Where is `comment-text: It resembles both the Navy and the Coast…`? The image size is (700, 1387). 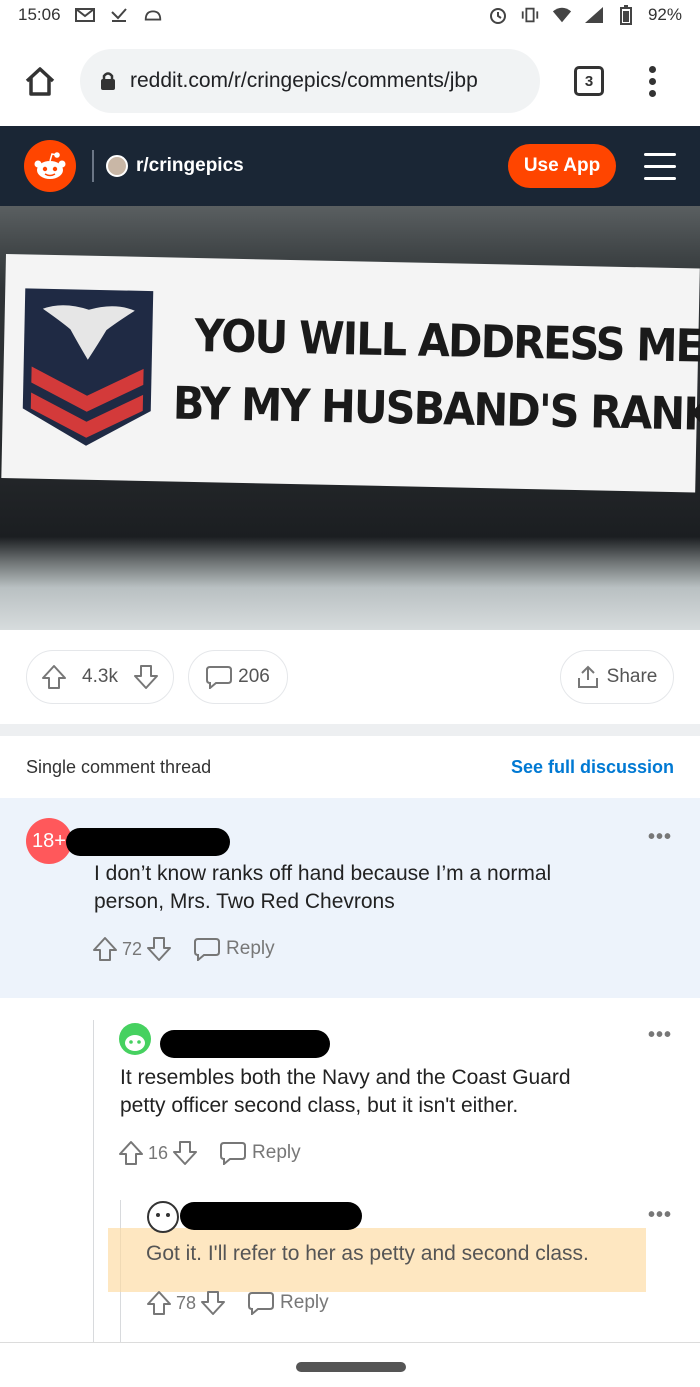
comment-text: It resembles both the Navy and the Coast… is located at coordinates (345, 1092).